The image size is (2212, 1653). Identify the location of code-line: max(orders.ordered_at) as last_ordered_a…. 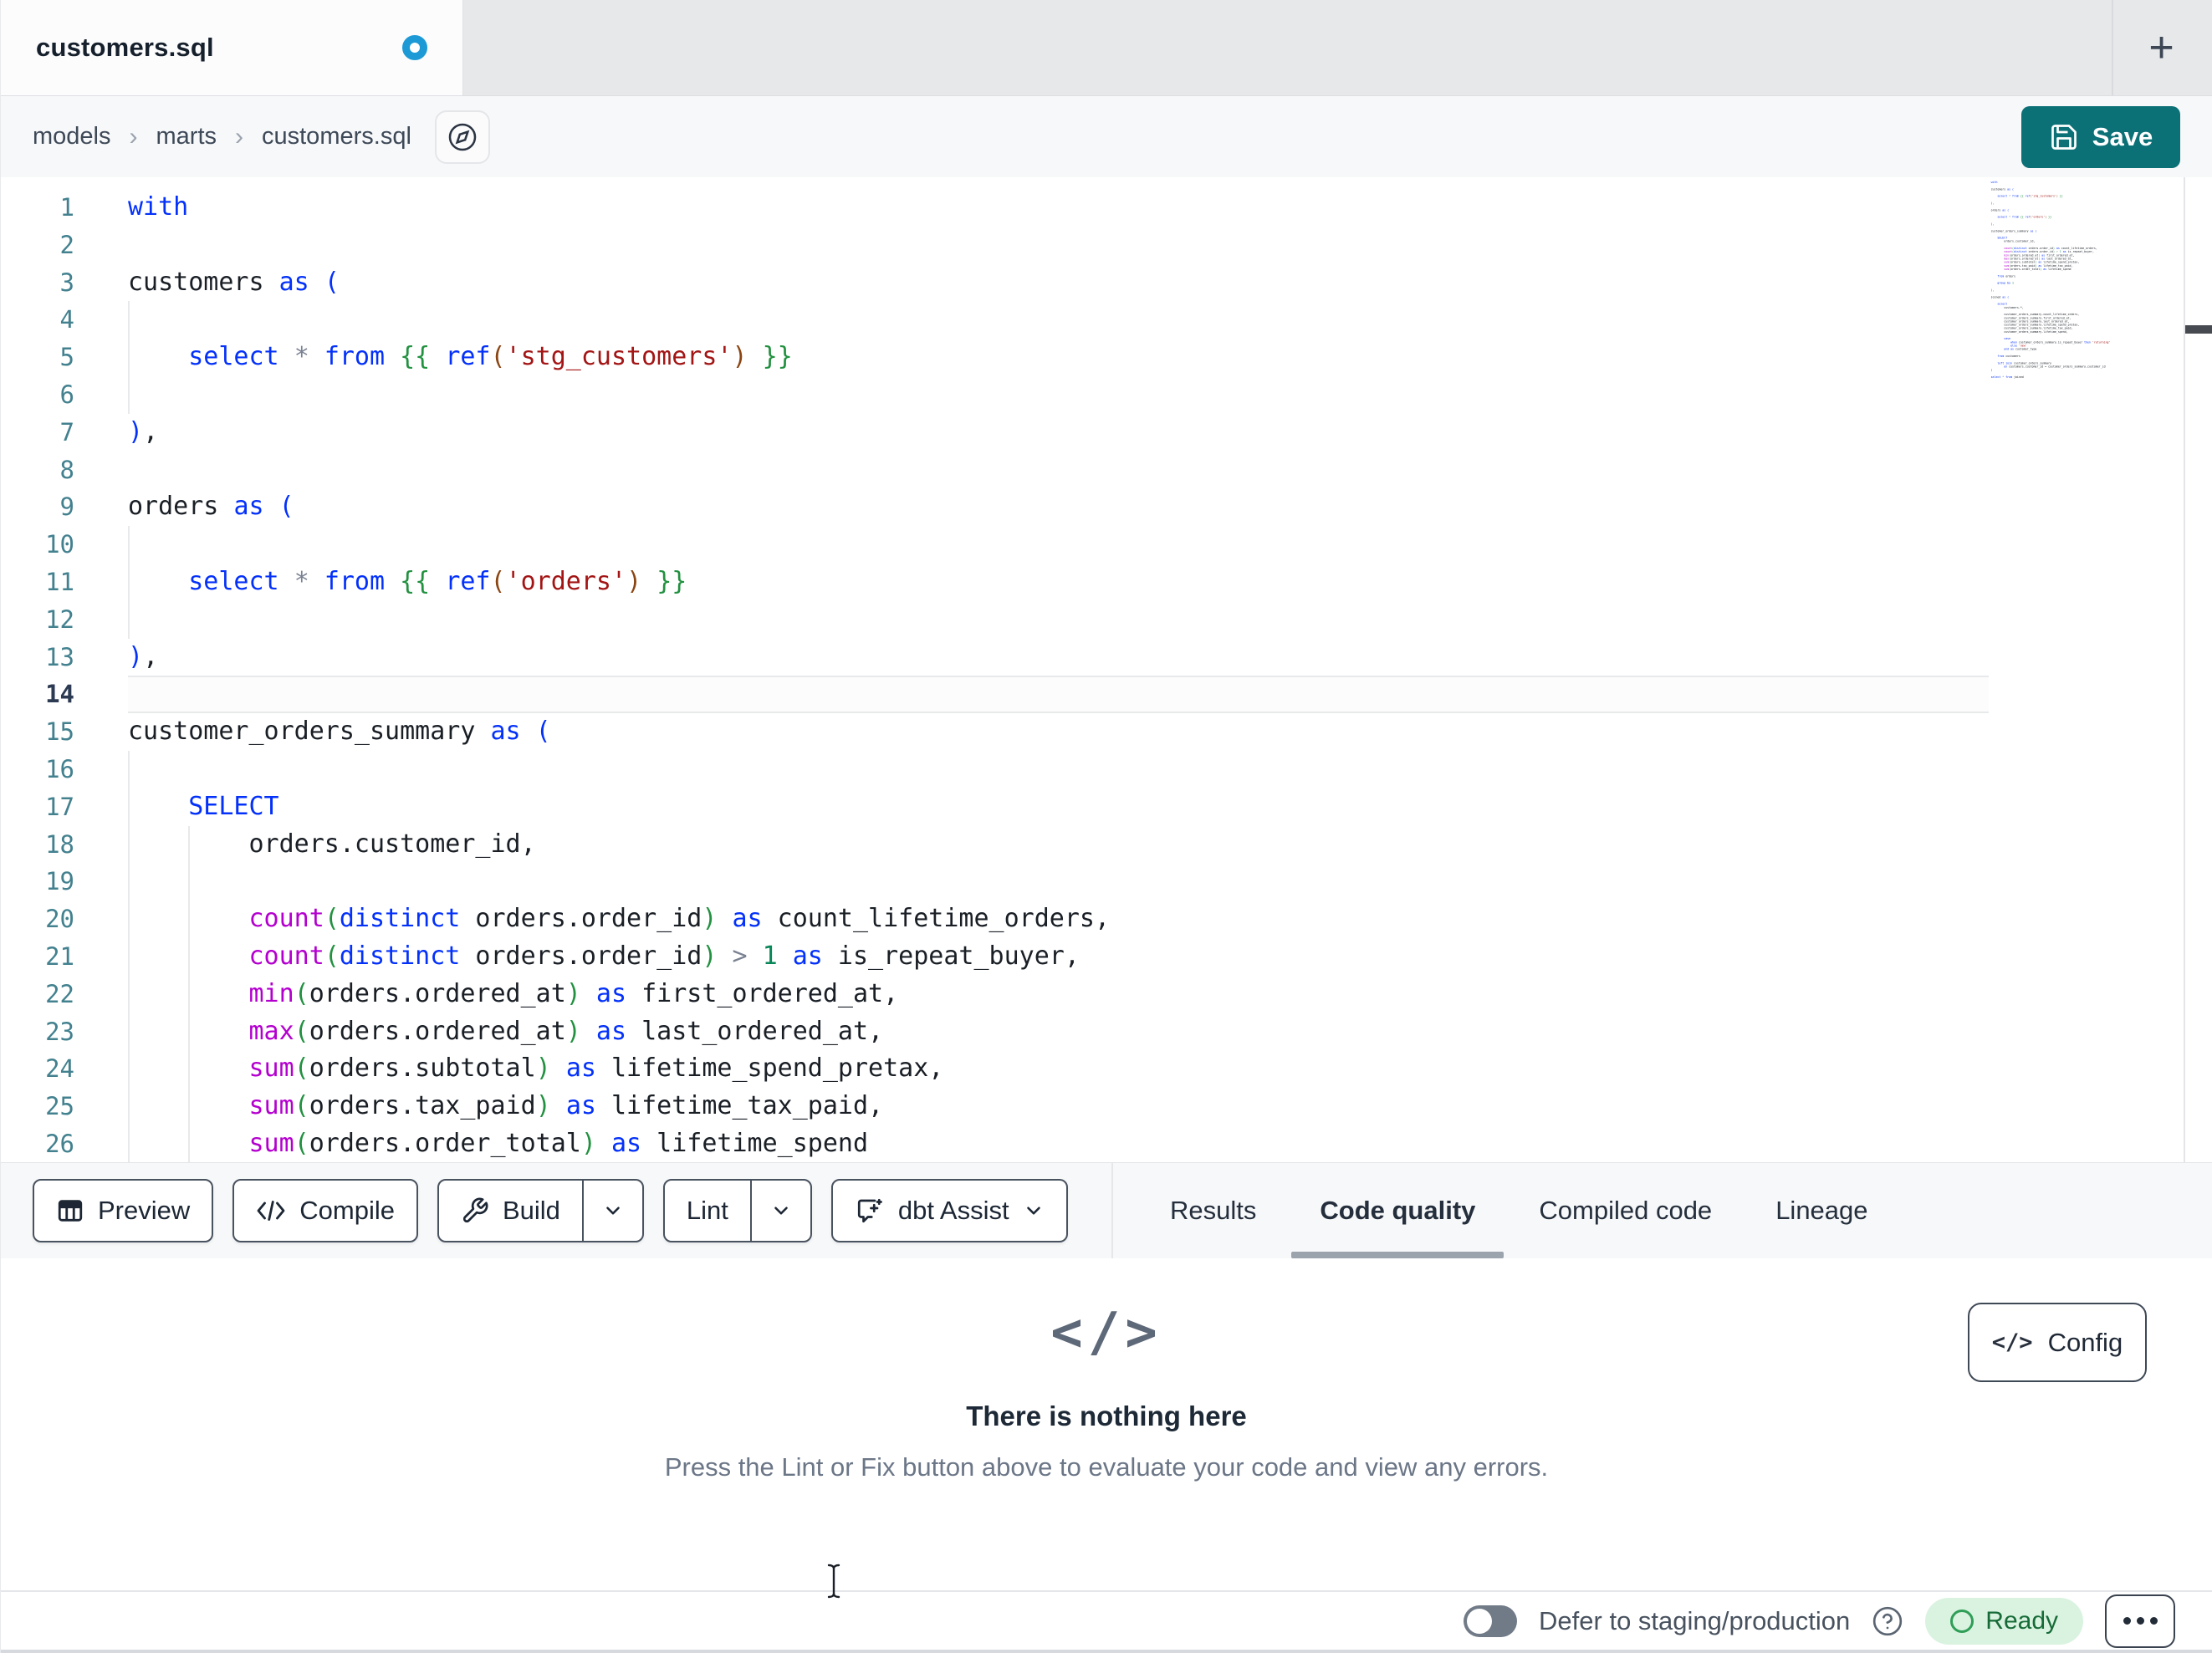
(1059, 1032).